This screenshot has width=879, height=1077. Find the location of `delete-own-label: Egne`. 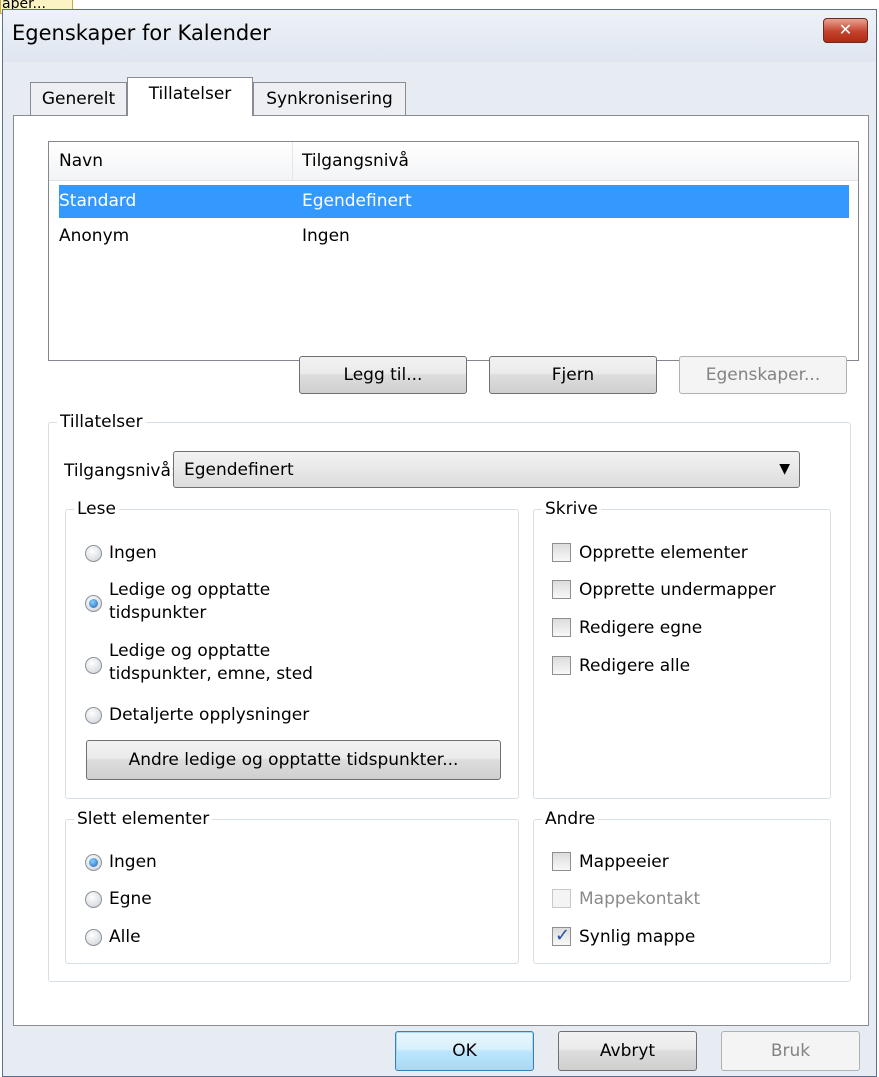

delete-own-label: Egne is located at coordinates (130, 899).